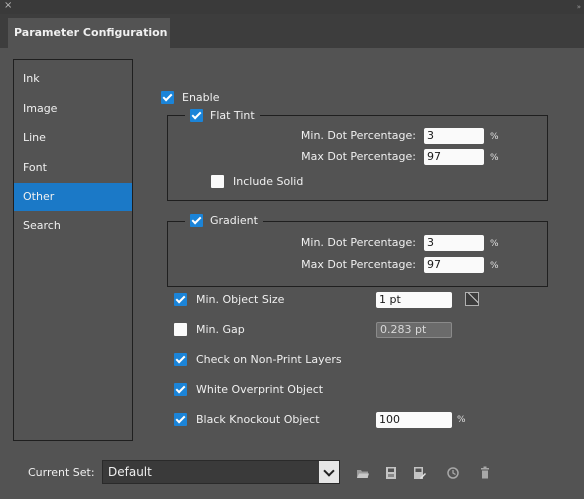 The width and height of the screenshot is (584, 499). I want to click on min-object-size-checkbox, so click(180, 299).